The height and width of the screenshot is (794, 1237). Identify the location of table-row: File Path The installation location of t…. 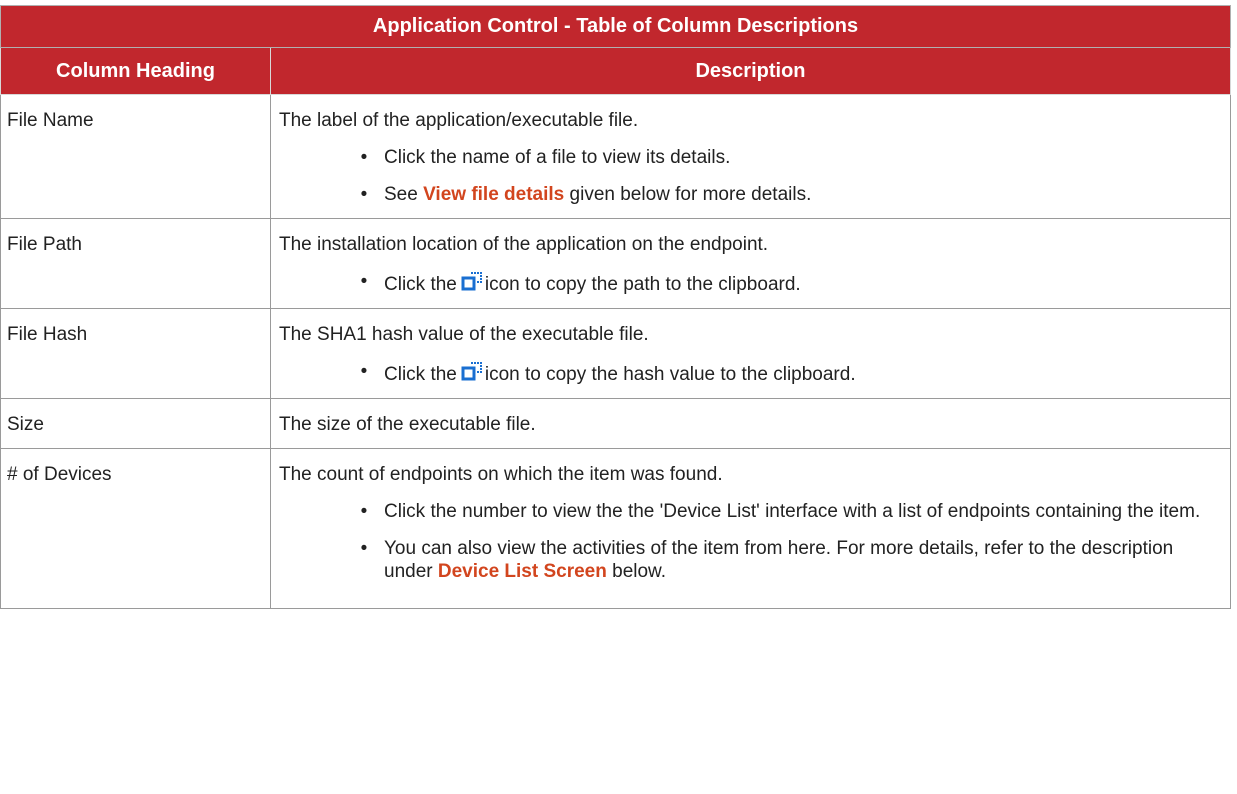
(615, 263).